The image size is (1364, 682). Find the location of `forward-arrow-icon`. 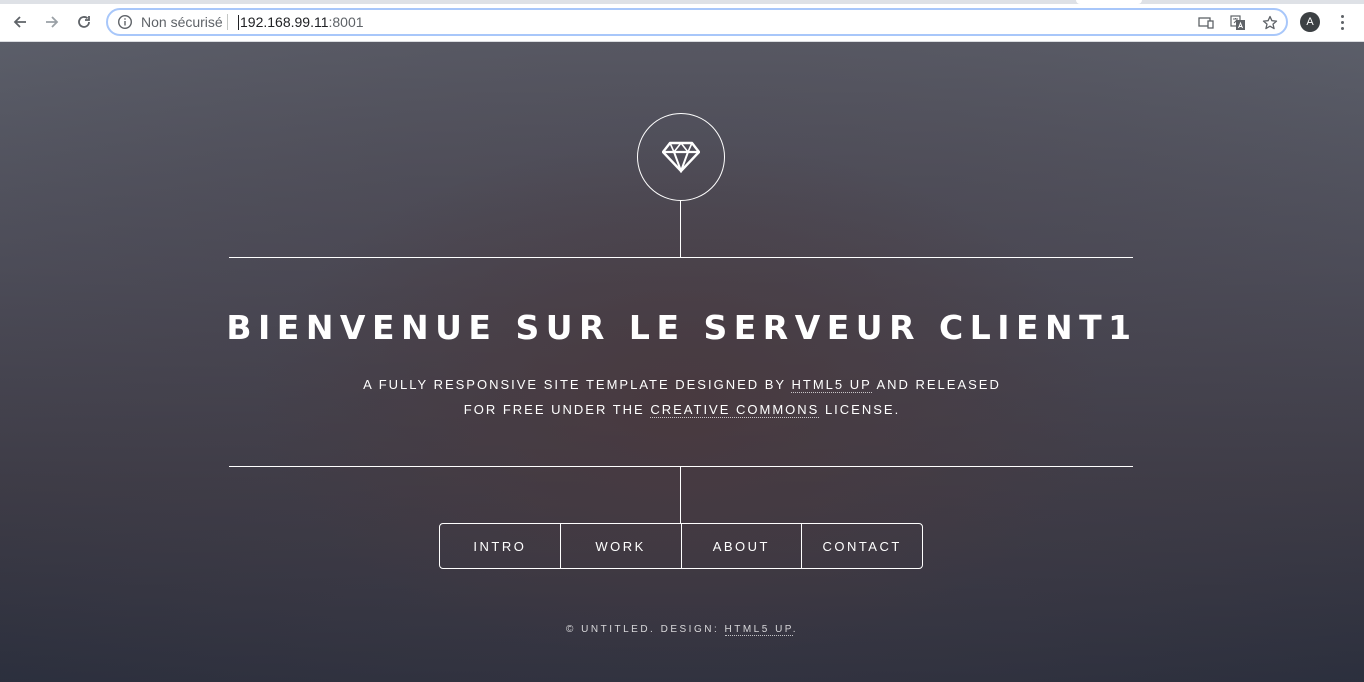

forward-arrow-icon is located at coordinates (52, 22).